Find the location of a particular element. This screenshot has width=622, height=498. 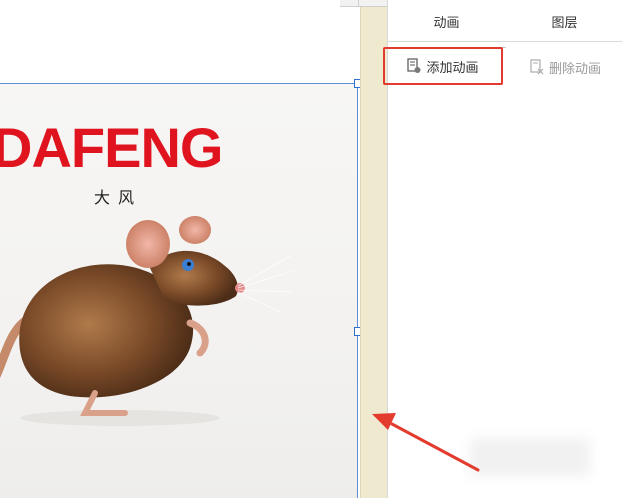

panel-tabbar: 动画 图层 is located at coordinates (505, 27).